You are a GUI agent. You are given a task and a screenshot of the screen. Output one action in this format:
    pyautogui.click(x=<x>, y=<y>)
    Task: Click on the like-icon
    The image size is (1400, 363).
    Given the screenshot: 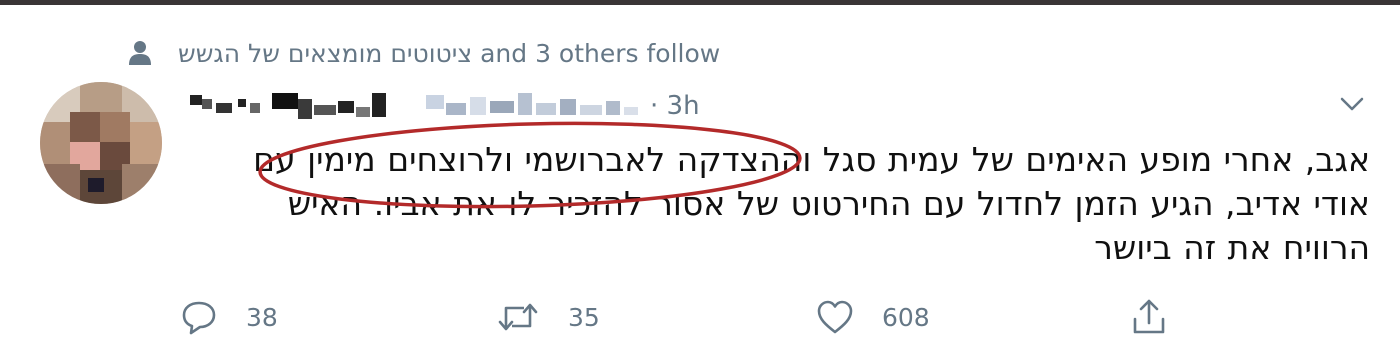 What is the action you would take?
    pyautogui.click(x=835, y=317)
    